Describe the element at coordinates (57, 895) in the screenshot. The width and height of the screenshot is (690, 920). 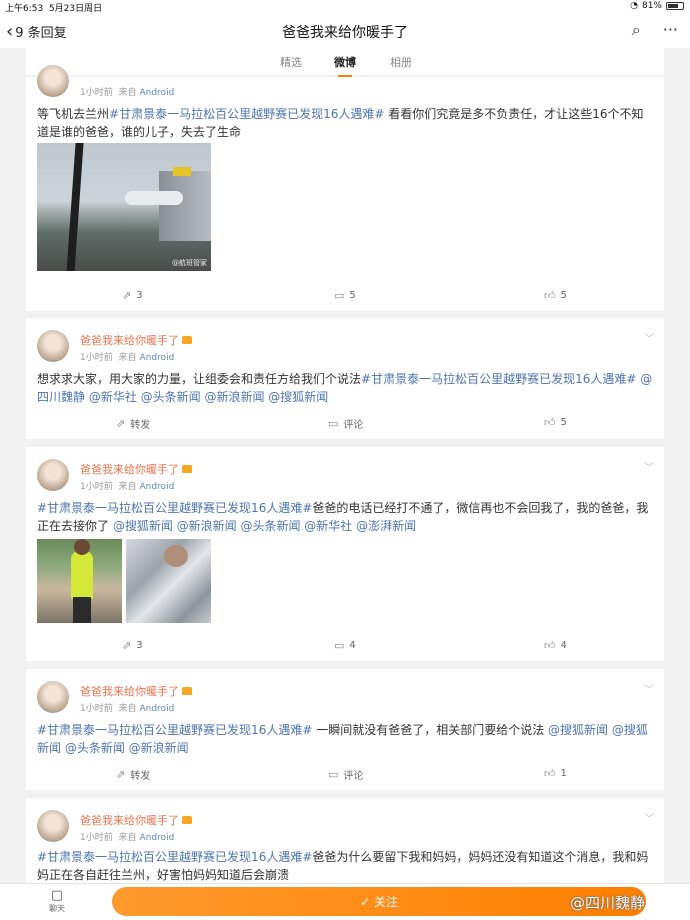
I see `chat-icon: ▢` at that location.